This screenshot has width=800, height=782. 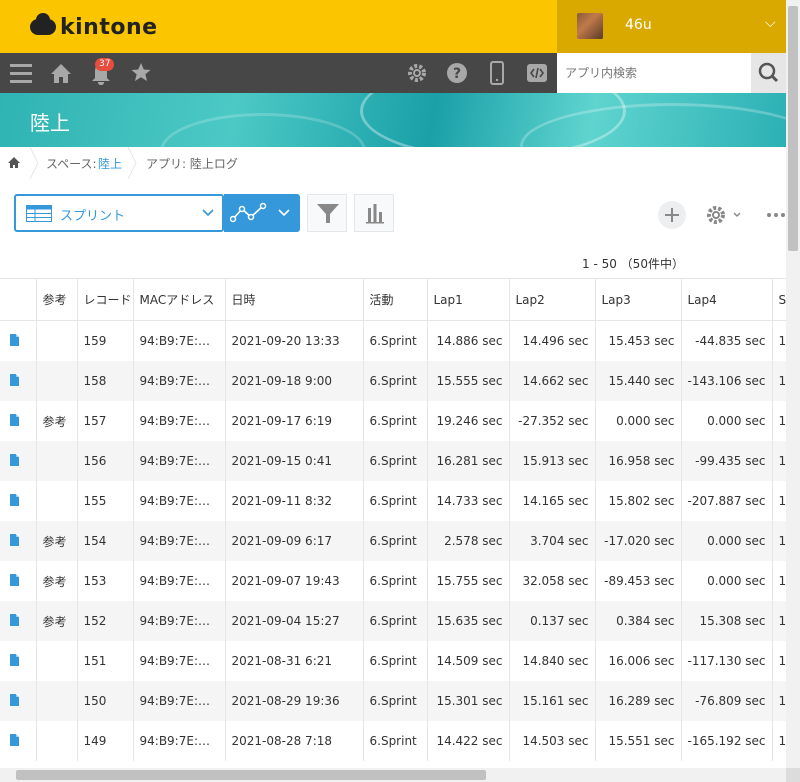 What do you see at coordinates (14, 163) in the screenshot?
I see `home-icon` at bounding box center [14, 163].